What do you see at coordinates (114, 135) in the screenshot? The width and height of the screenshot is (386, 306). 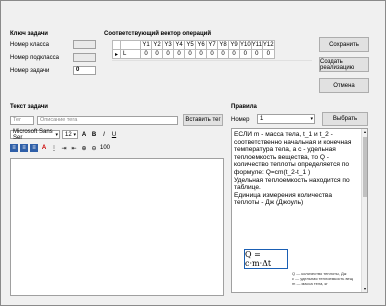 I see `underline-icon: U` at bounding box center [114, 135].